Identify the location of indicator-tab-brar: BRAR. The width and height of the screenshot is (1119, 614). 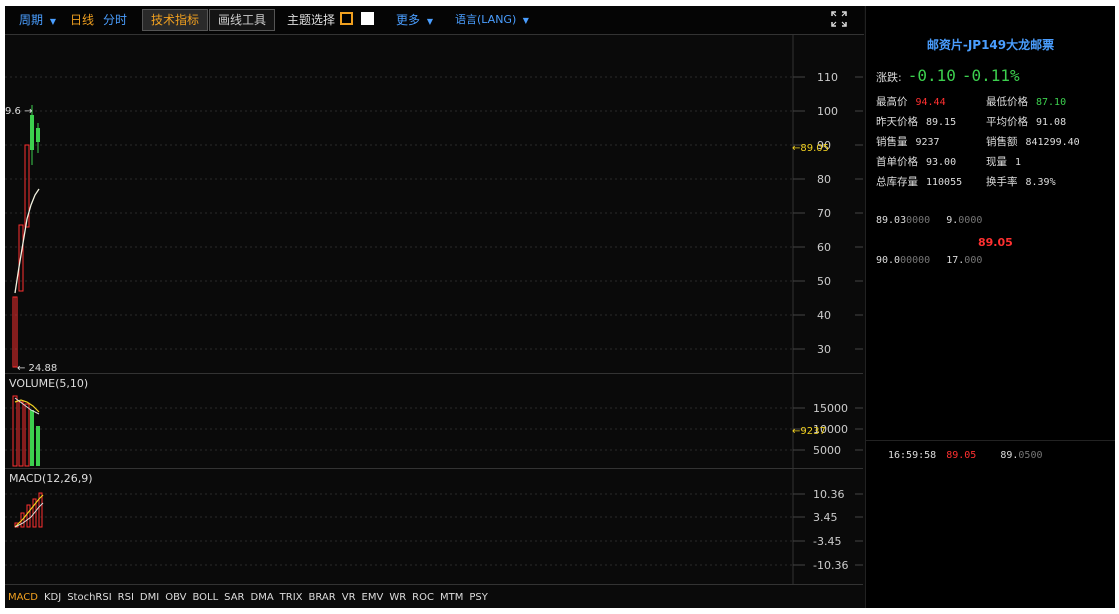
(322, 598).